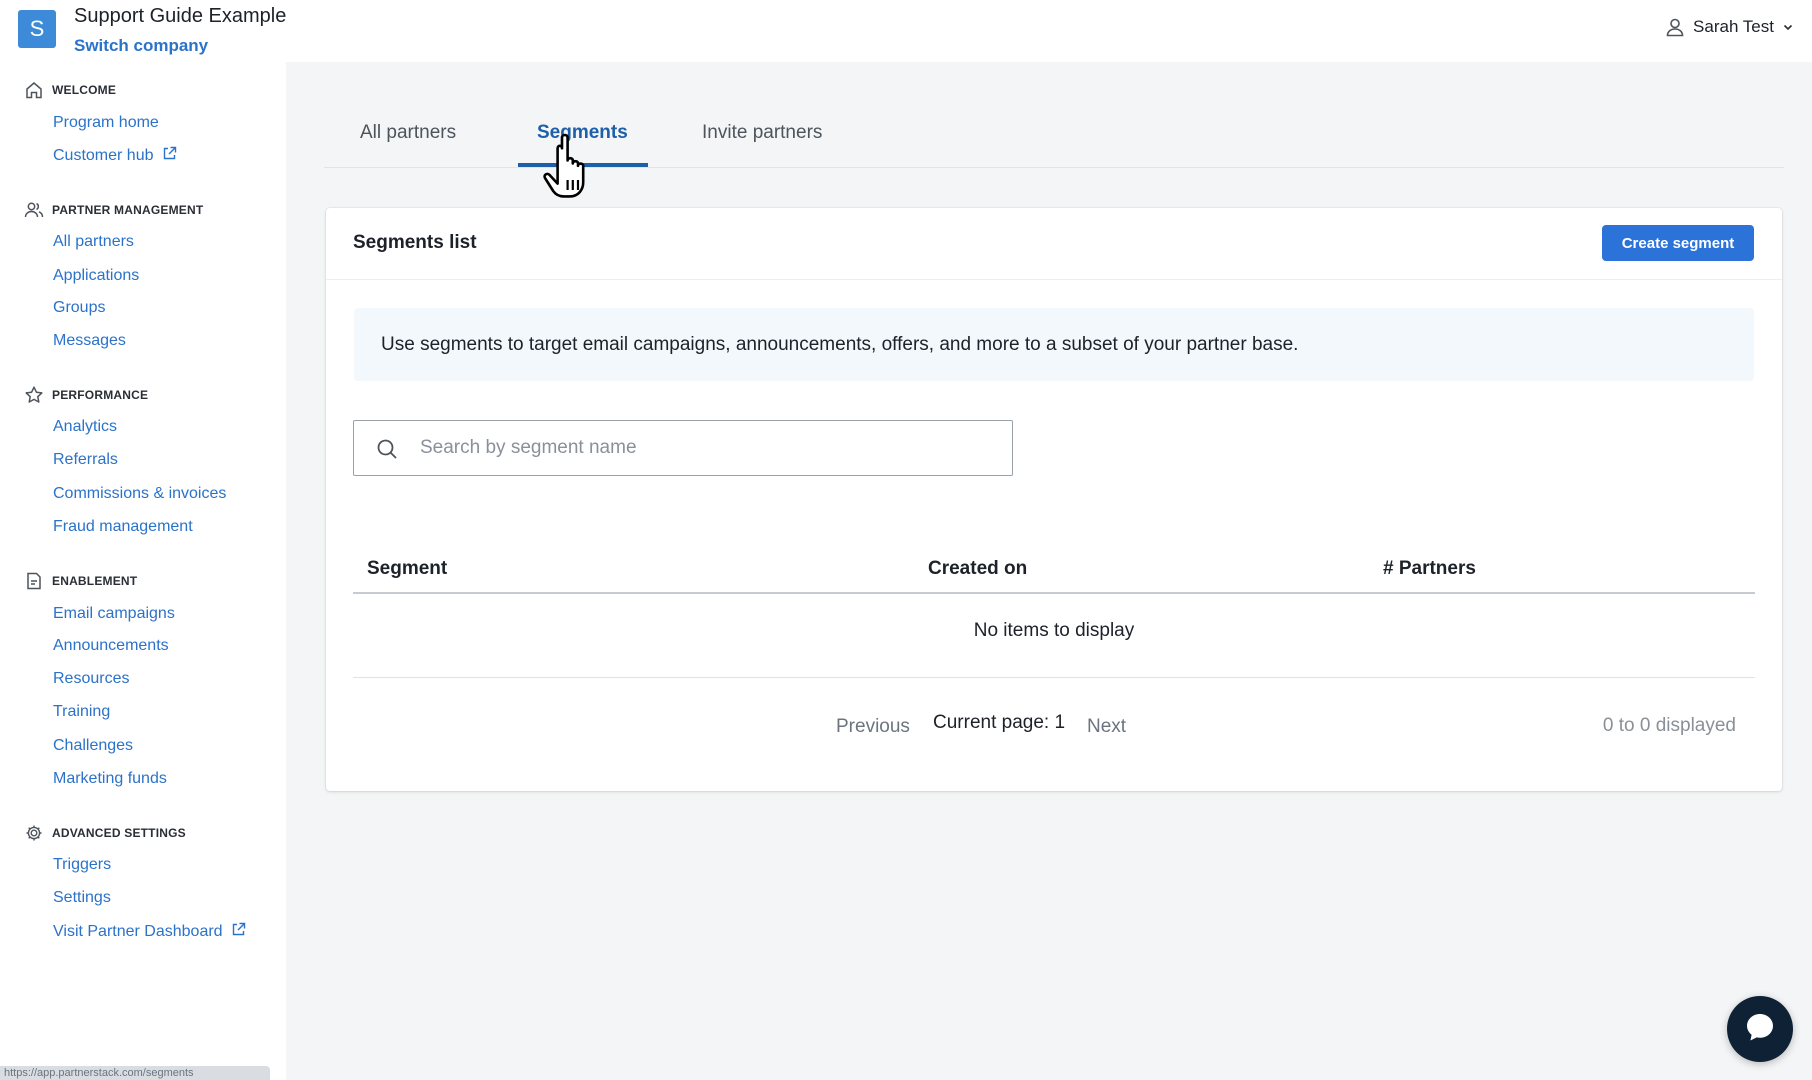  I want to click on sidebar-item-applications: Applications, so click(96, 276).